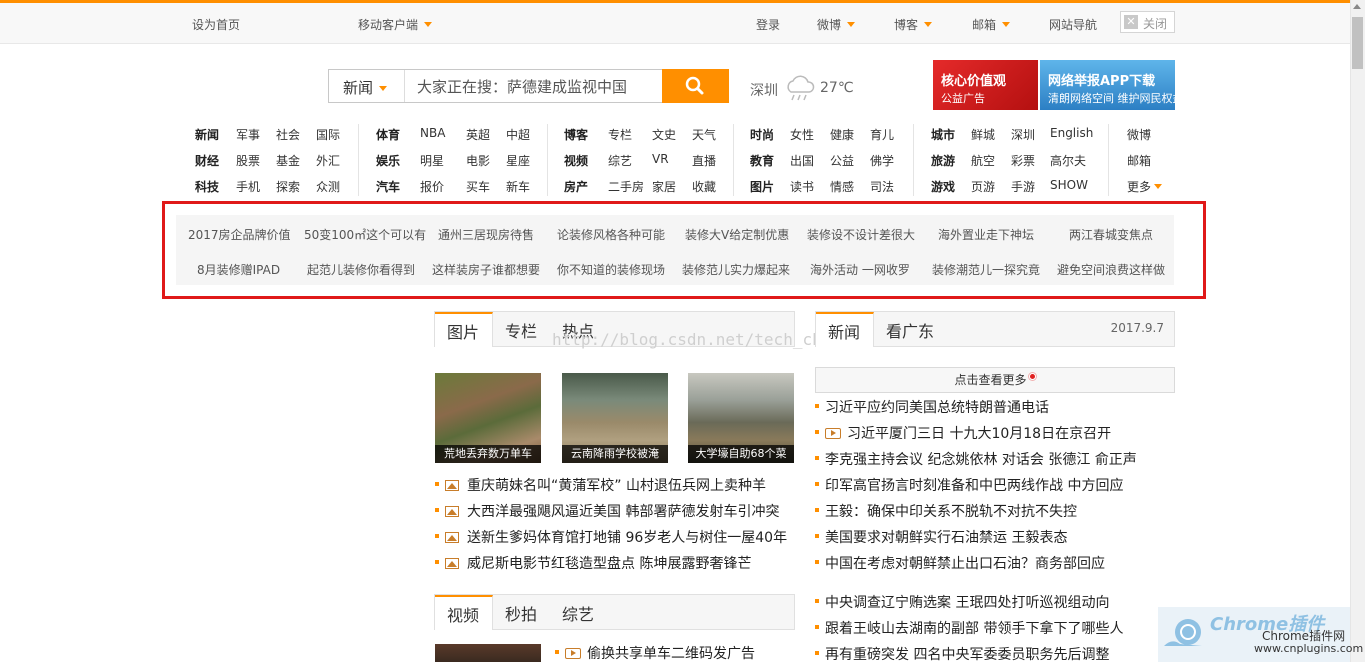  What do you see at coordinates (768, 24) in the screenshot?
I see `login-link: 登录` at bounding box center [768, 24].